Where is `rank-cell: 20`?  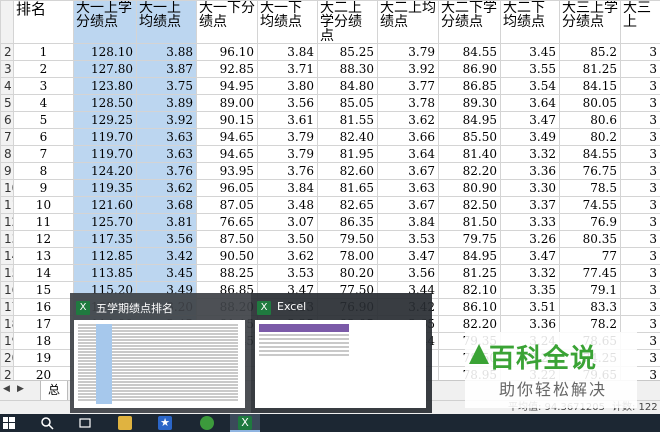
rank-cell: 20 is located at coordinates (44, 374).